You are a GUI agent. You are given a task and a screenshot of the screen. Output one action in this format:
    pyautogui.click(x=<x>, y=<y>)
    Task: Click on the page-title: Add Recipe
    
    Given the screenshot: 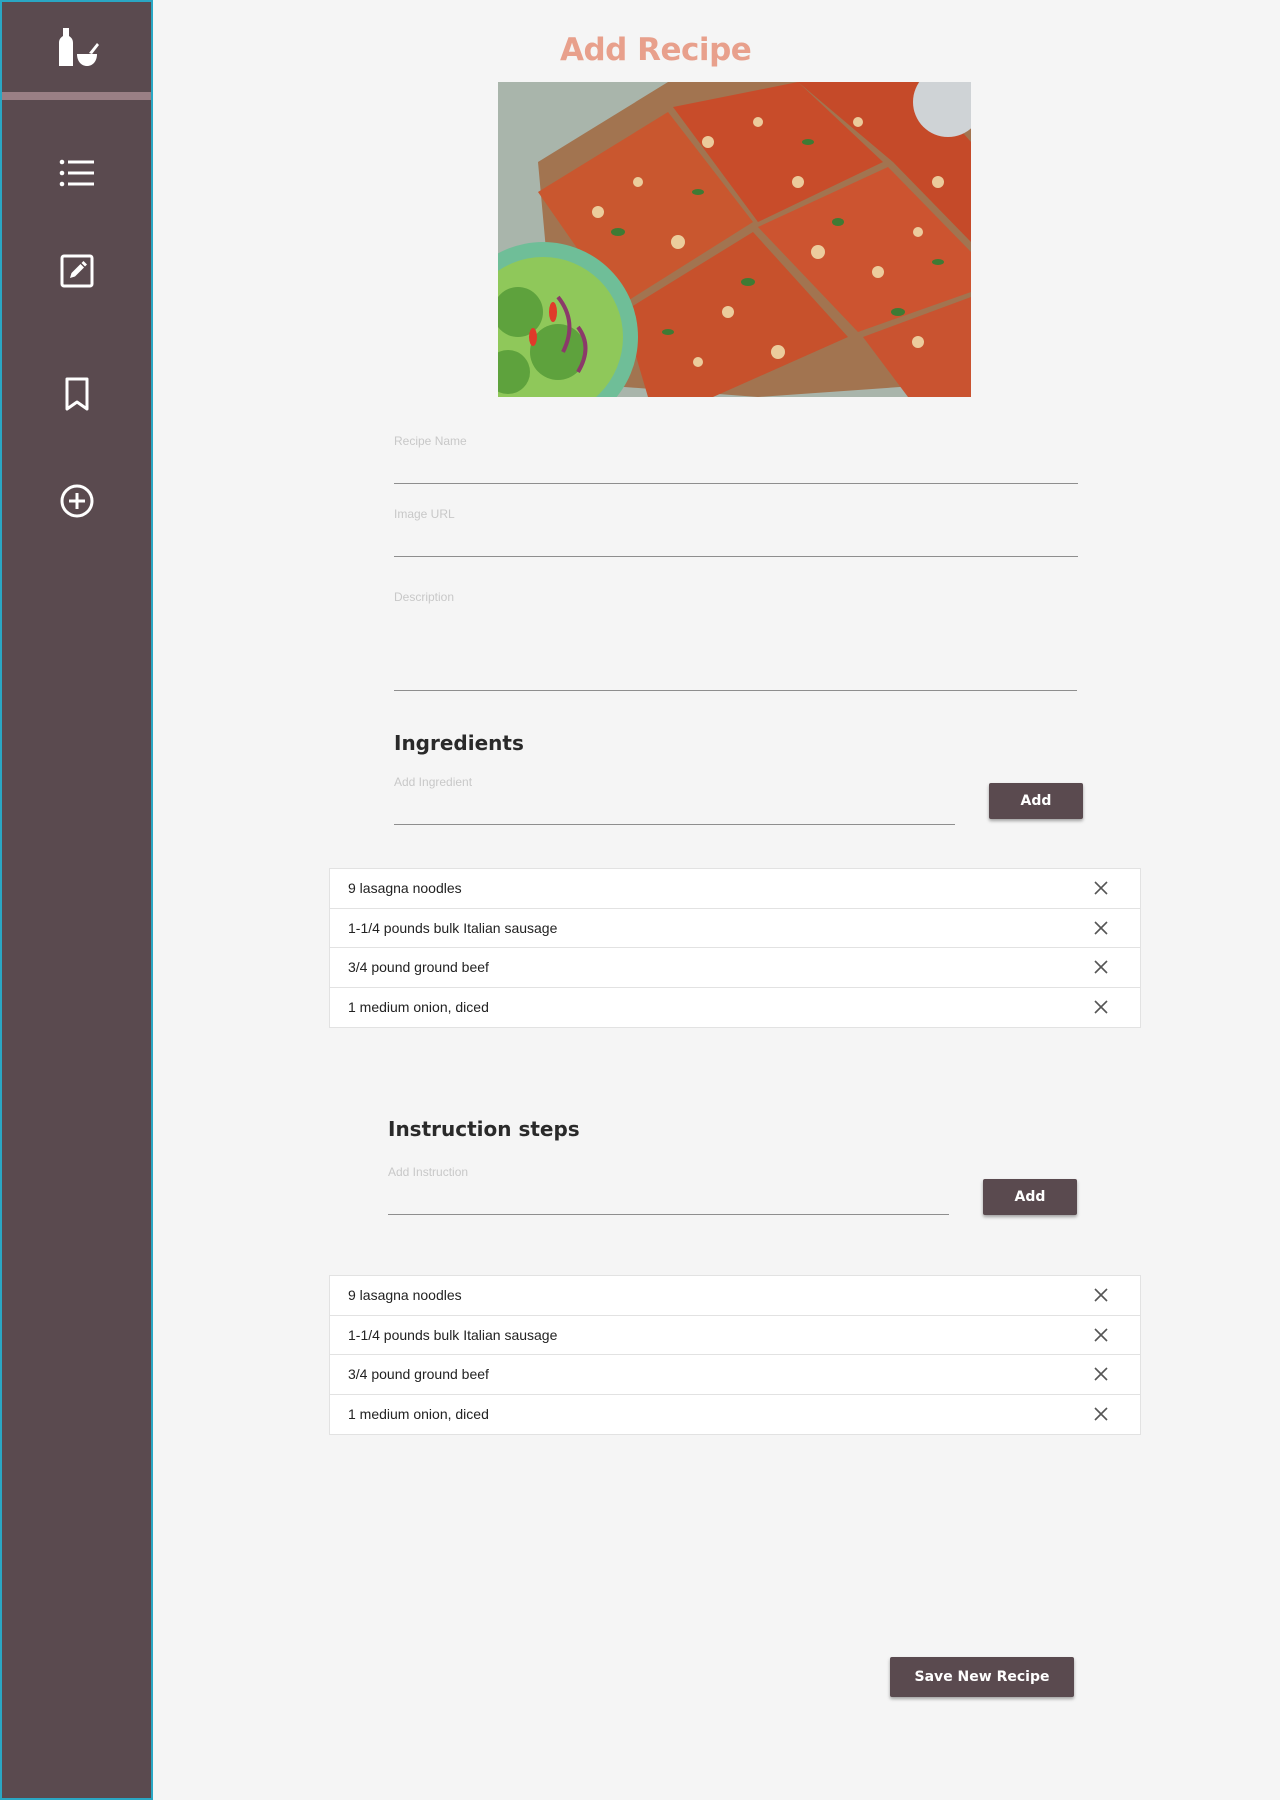 What is the action you would take?
    pyautogui.click(x=656, y=50)
    